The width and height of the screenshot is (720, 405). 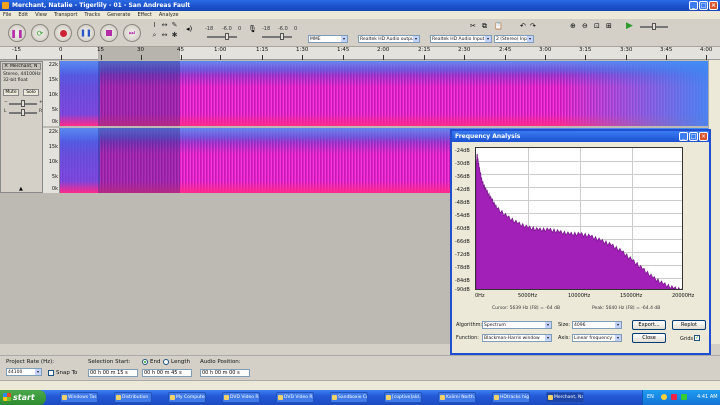 What do you see at coordinates (167, 373) in the screenshot?
I see `selection-end-time: 00 h 00 m 45 s` at bounding box center [167, 373].